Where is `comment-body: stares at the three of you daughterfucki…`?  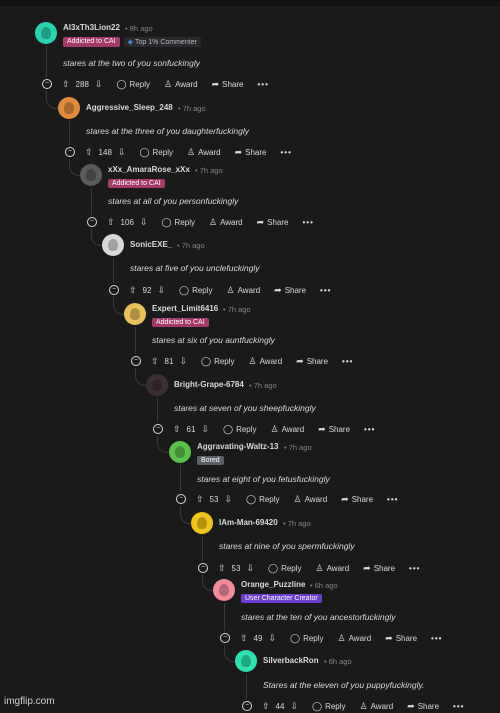 comment-body: stares at the three of you daughterfucki… is located at coordinates (168, 131).